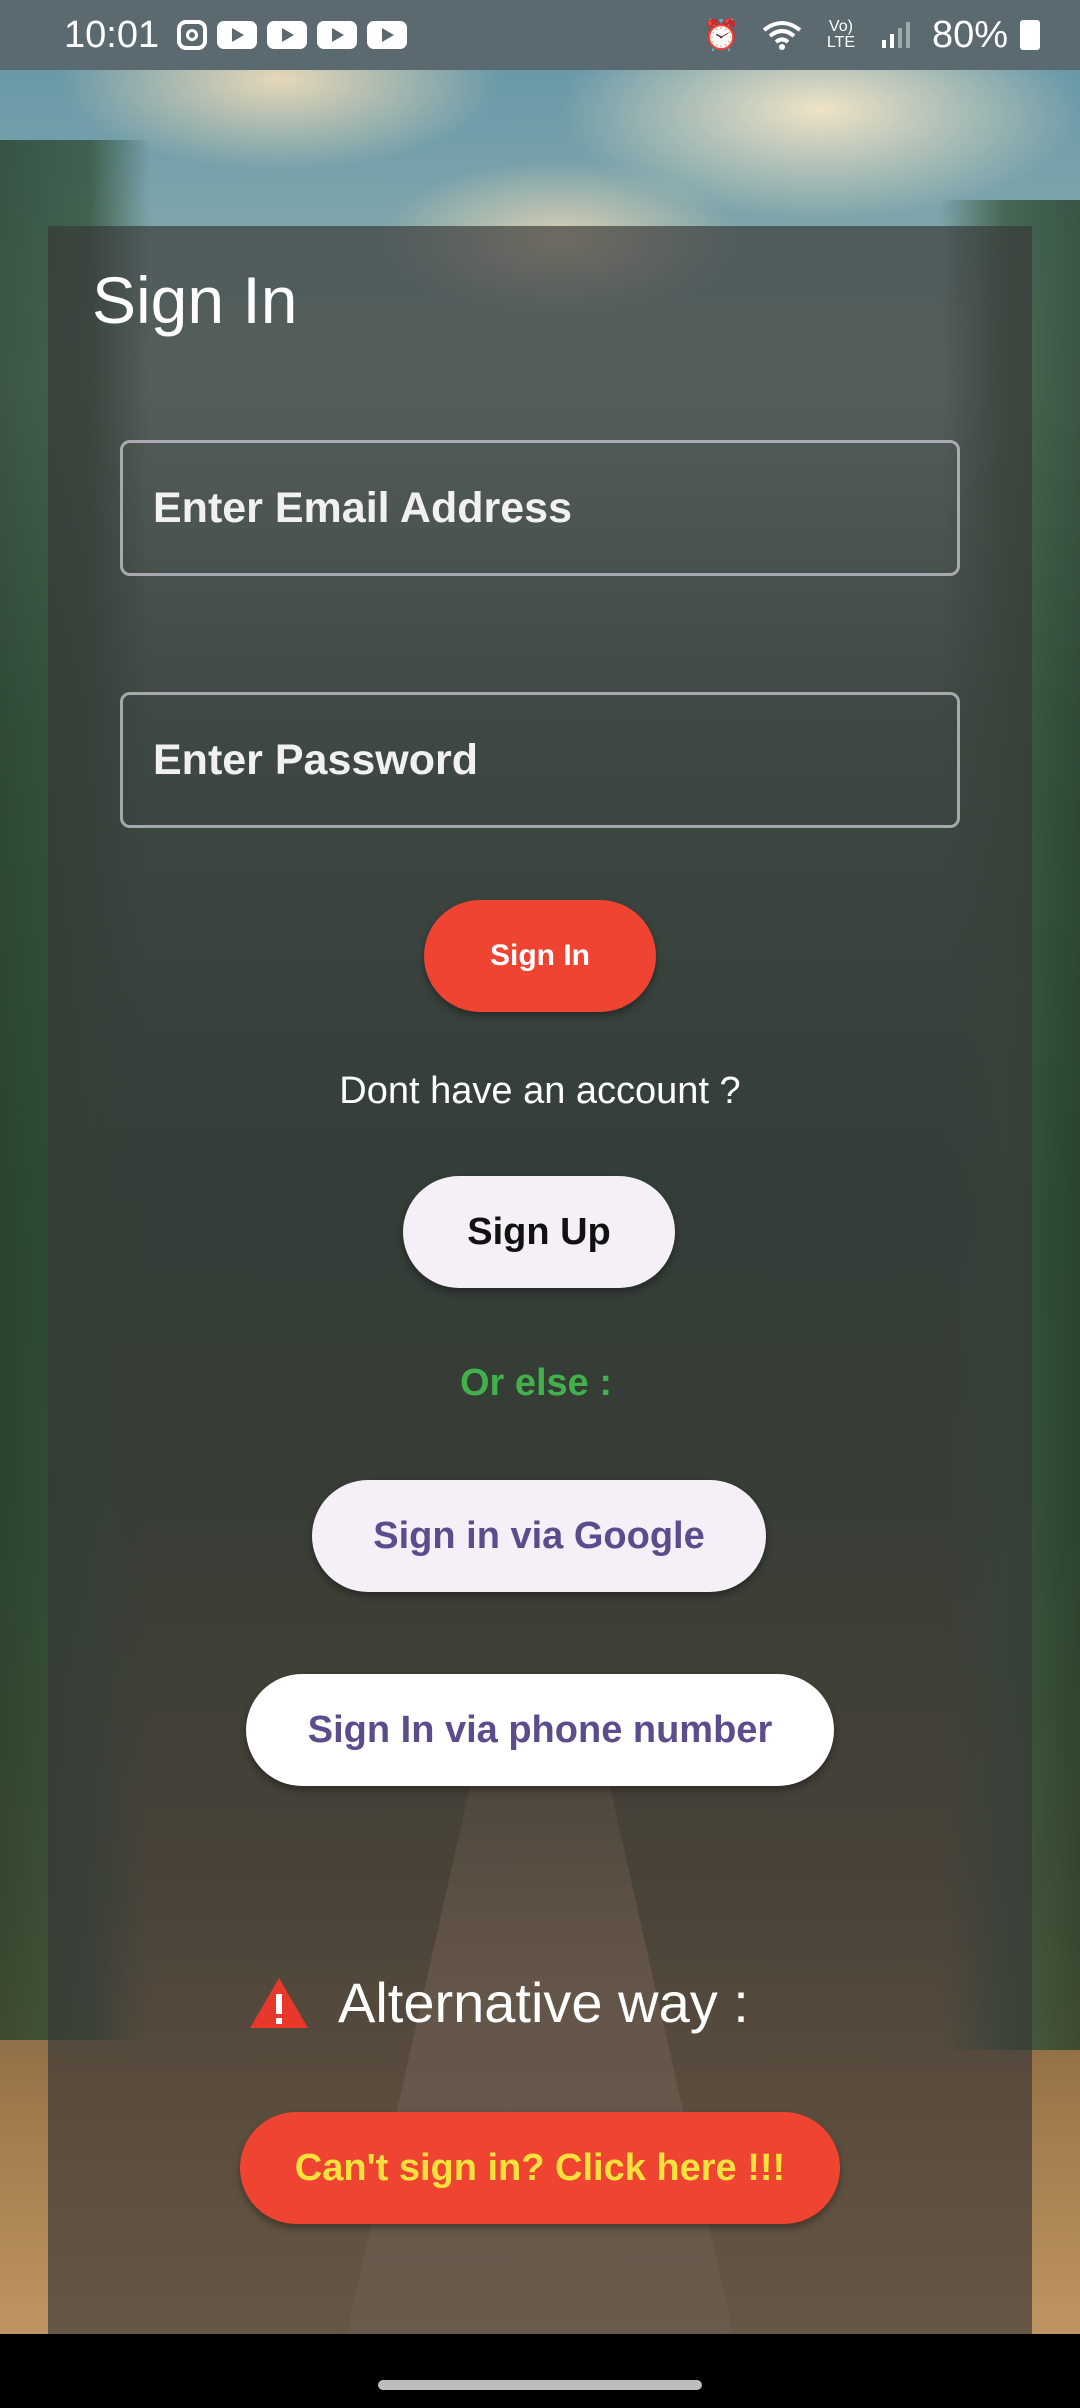 The width and height of the screenshot is (1080, 2408). Describe the element at coordinates (895, 35) in the screenshot. I see `signal-icon` at that location.